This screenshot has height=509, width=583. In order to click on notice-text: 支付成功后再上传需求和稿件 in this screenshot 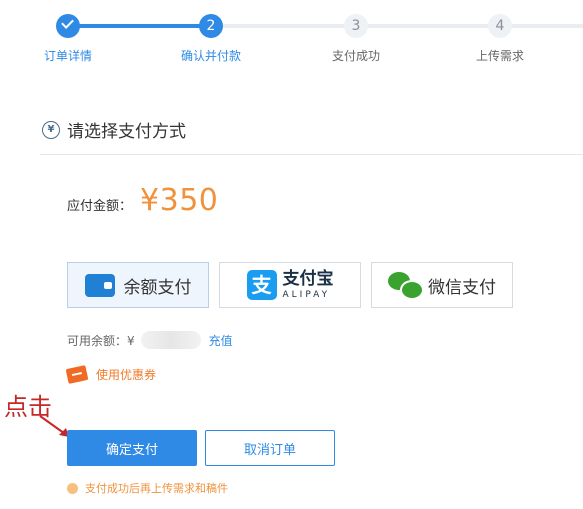, I will do `click(156, 488)`.